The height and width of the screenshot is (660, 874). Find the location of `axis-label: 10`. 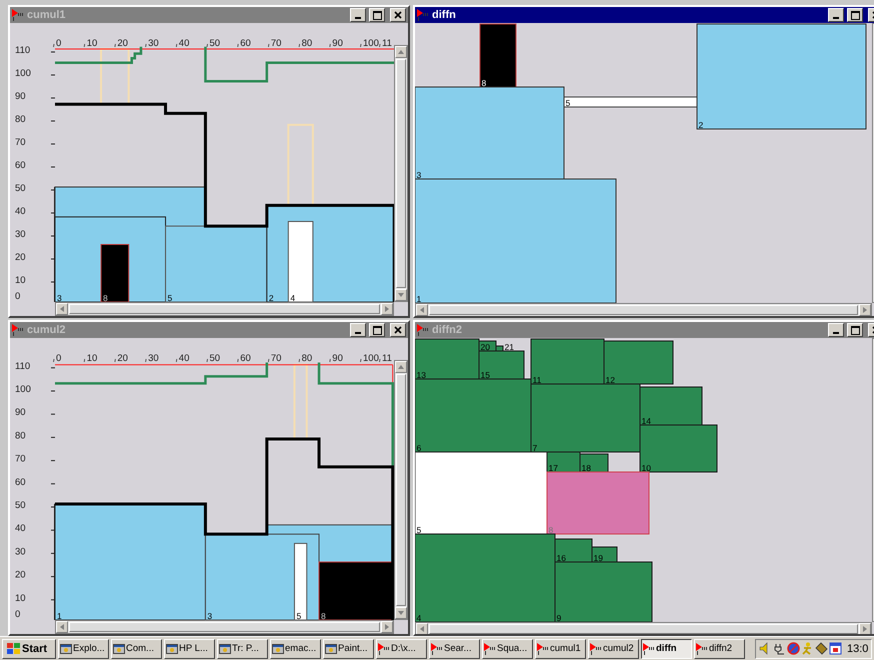

axis-label: 10 is located at coordinates (20, 598).